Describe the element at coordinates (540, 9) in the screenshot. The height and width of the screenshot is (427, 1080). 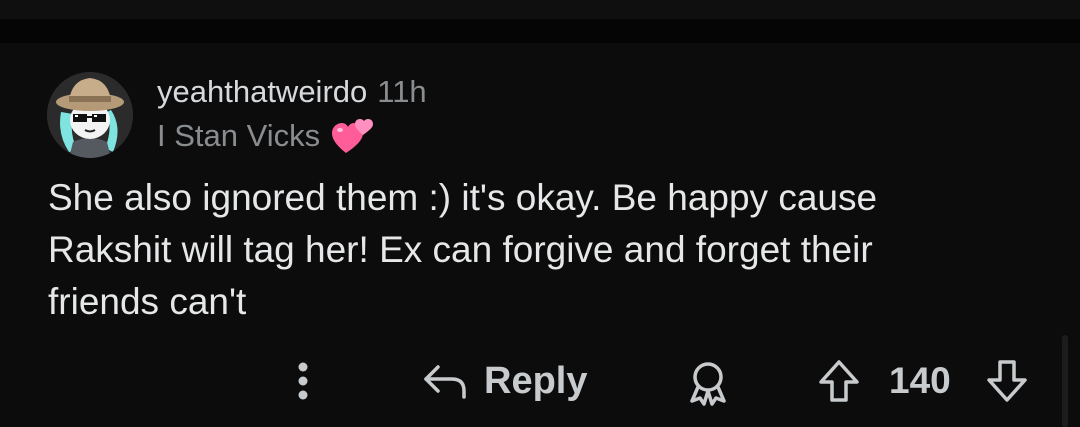
I see `previous-content-edge` at that location.